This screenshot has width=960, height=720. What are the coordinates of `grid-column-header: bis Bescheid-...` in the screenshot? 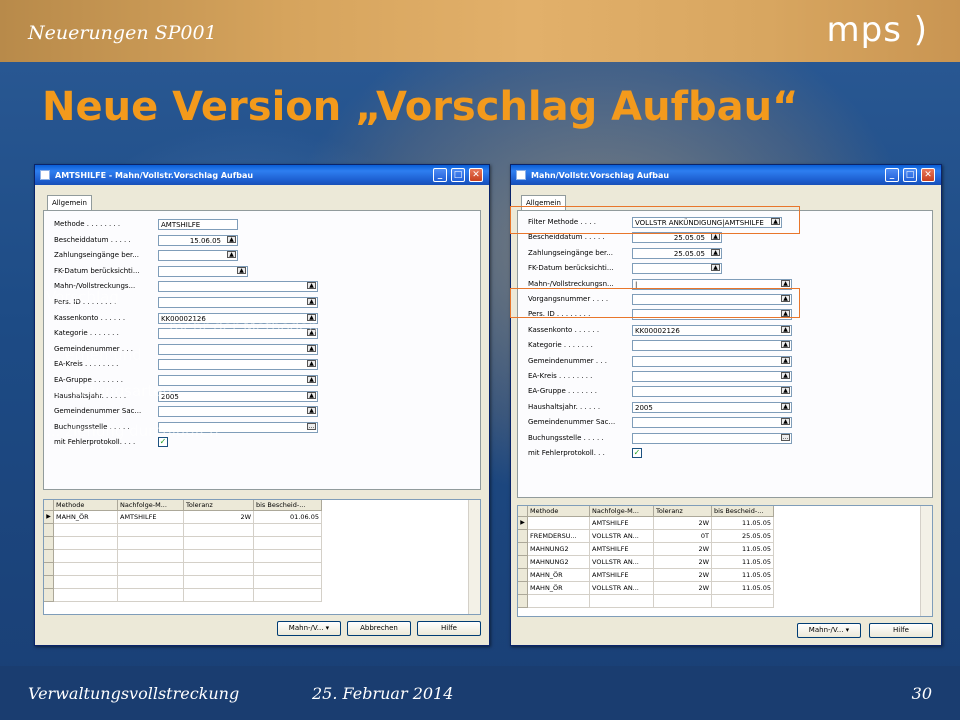 It's located at (743, 511).